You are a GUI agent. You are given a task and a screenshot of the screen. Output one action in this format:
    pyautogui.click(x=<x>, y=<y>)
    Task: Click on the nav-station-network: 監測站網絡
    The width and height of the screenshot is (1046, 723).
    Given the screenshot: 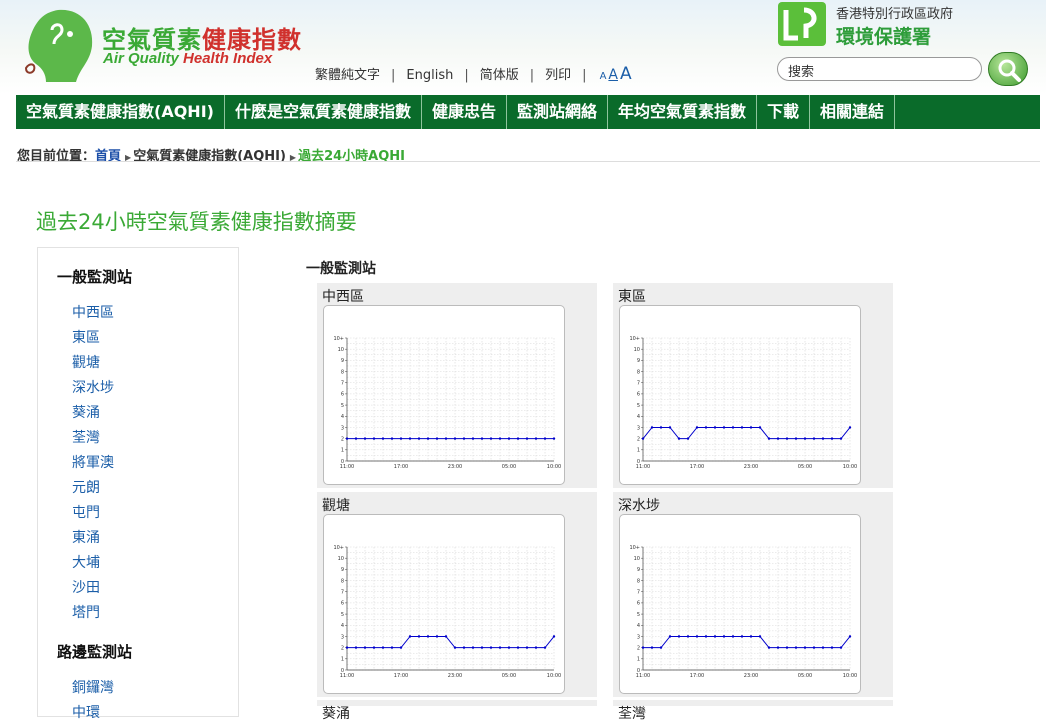 What is the action you would take?
    pyautogui.click(x=558, y=112)
    